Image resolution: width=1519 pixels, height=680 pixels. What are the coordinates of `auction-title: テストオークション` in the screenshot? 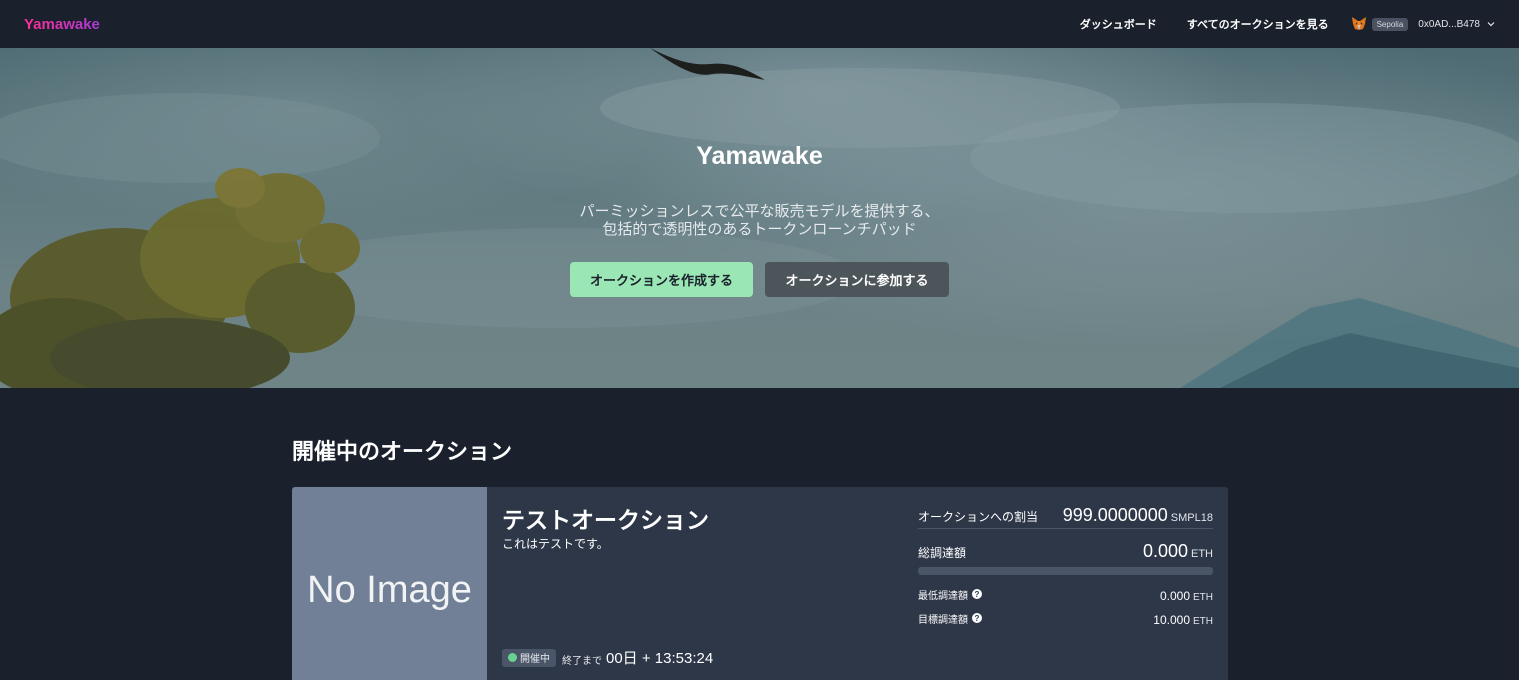 It's located at (605, 521).